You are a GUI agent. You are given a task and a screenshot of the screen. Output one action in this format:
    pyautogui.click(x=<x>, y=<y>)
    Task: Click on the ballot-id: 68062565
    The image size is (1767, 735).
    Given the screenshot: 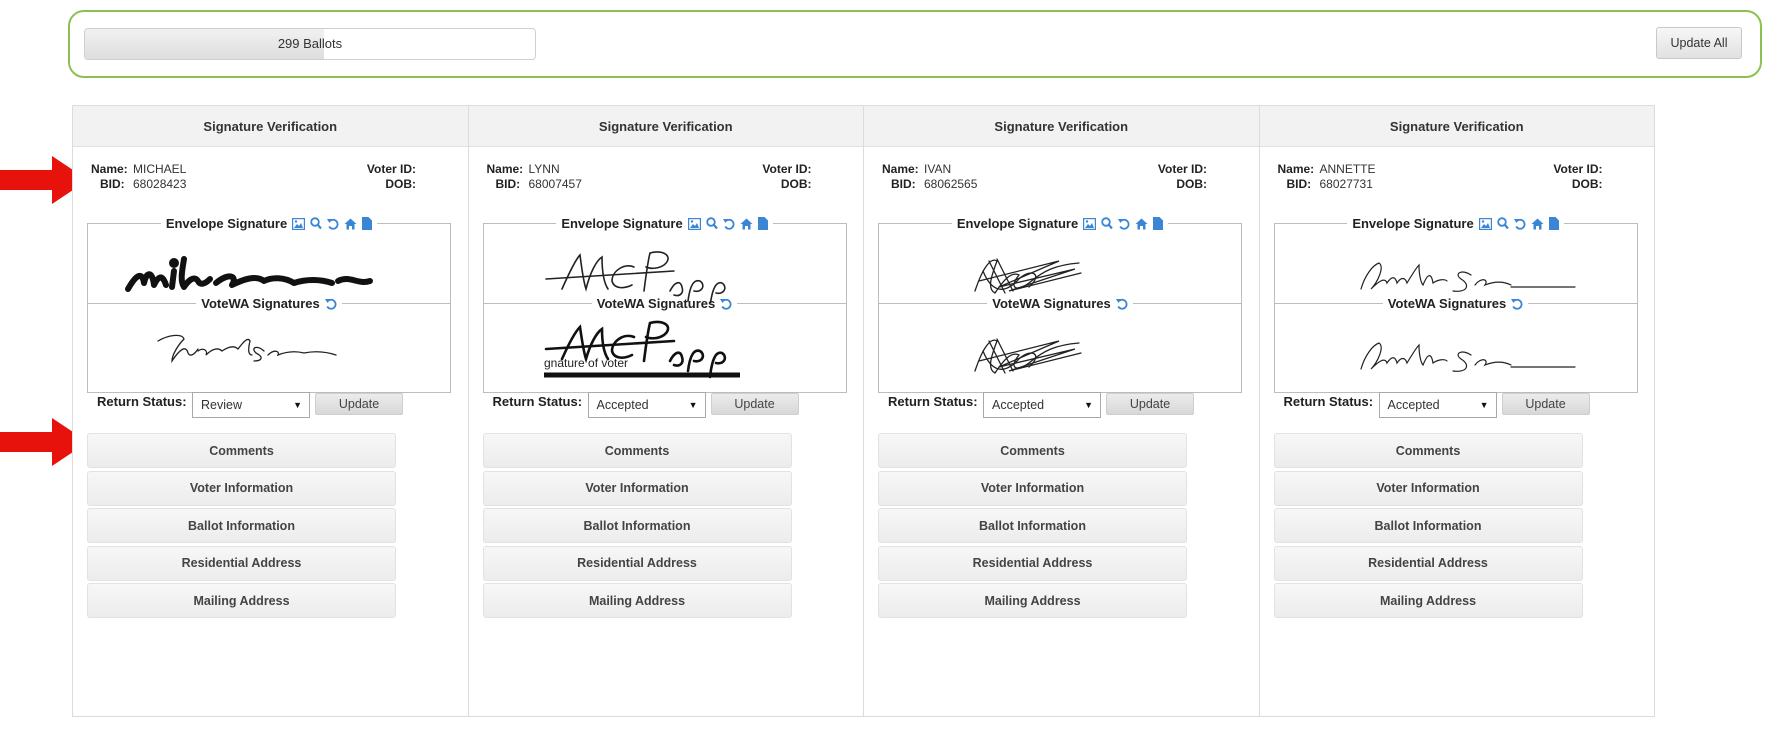 What is the action you would take?
    pyautogui.click(x=951, y=184)
    